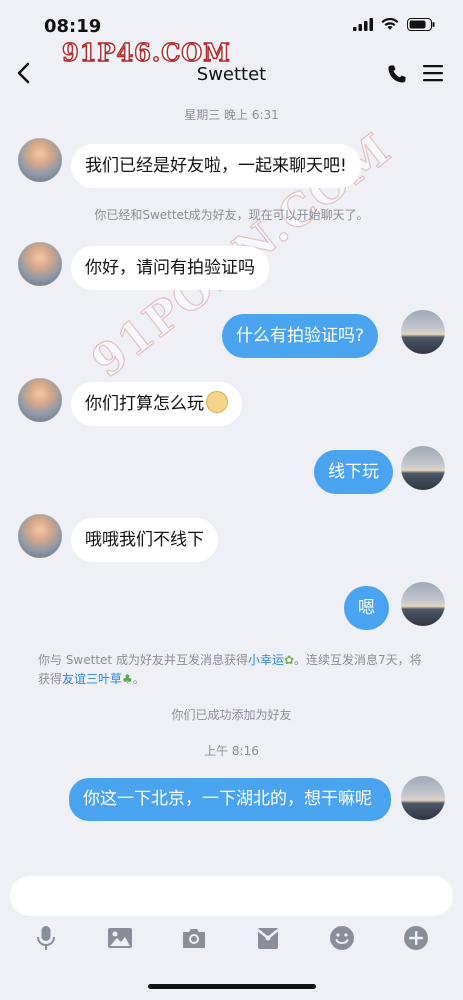 The width and height of the screenshot is (463, 1000). Describe the element at coordinates (289, 660) in the screenshot. I see `sprout-icon: ✿` at that location.